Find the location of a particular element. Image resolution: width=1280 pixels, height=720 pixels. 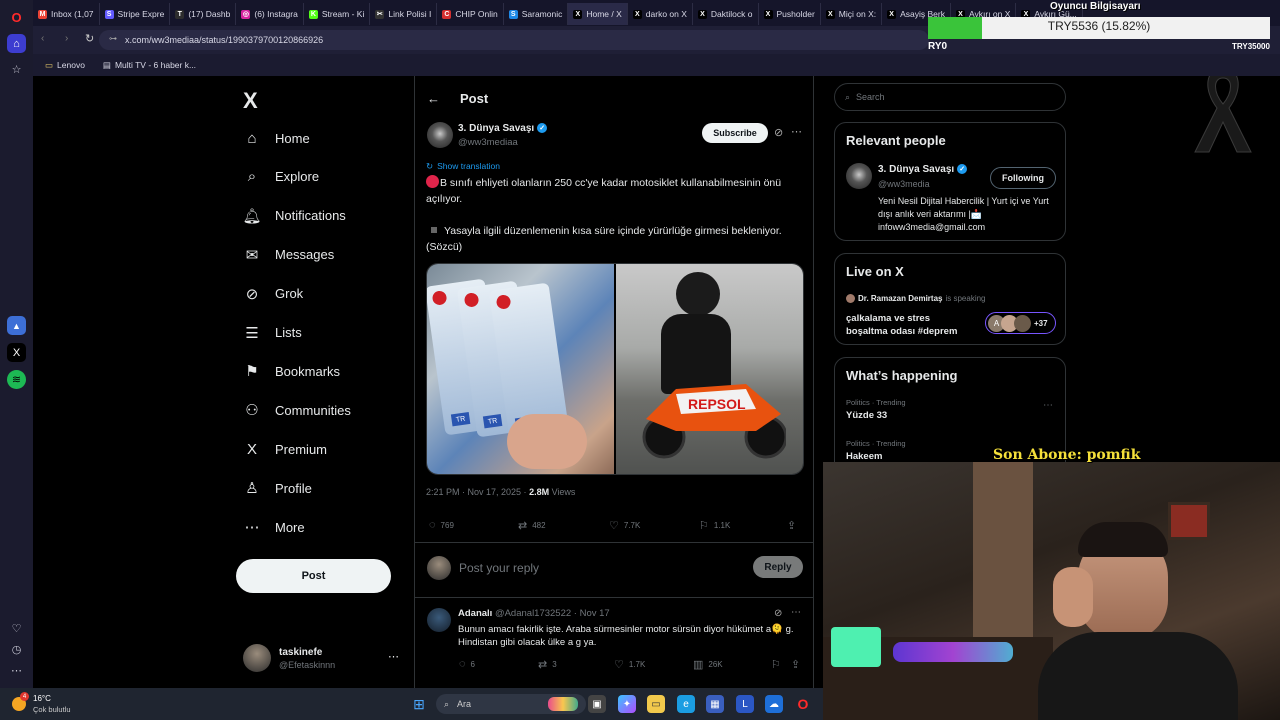

aria-icon: ▲ is located at coordinates (16, 325).